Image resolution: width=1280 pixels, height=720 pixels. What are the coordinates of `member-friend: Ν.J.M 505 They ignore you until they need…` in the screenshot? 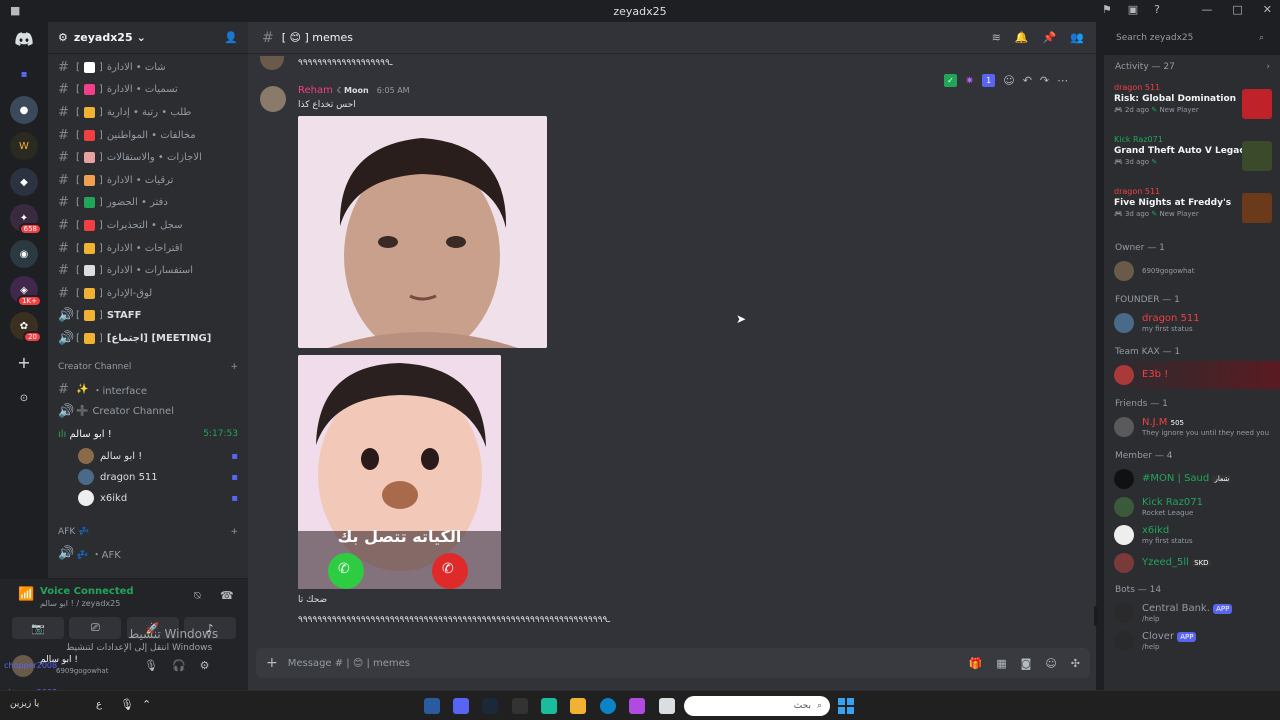 It's located at (1192, 427).